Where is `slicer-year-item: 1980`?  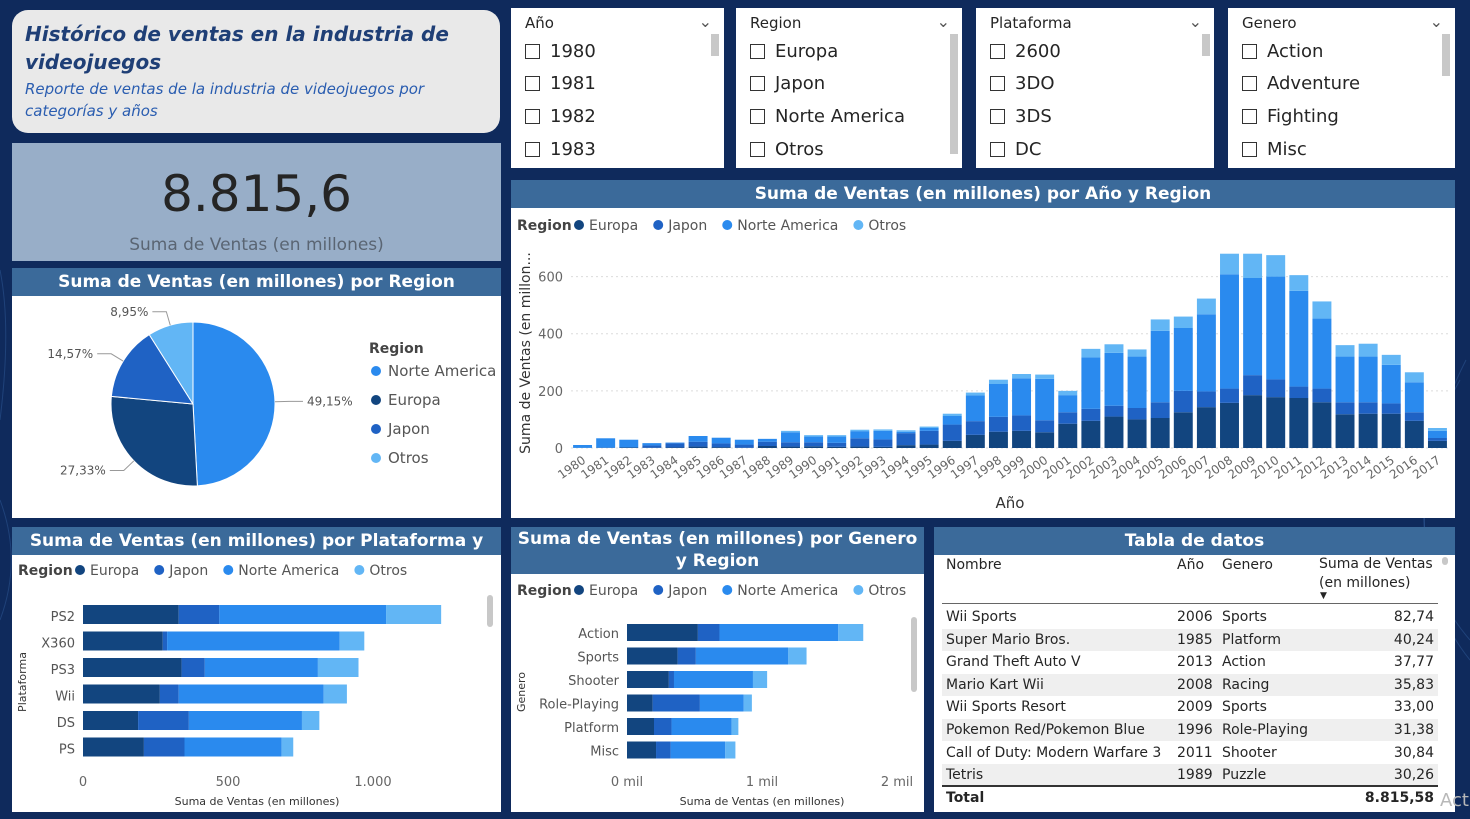 slicer-year-item: 1980 is located at coordinates (560, 53).